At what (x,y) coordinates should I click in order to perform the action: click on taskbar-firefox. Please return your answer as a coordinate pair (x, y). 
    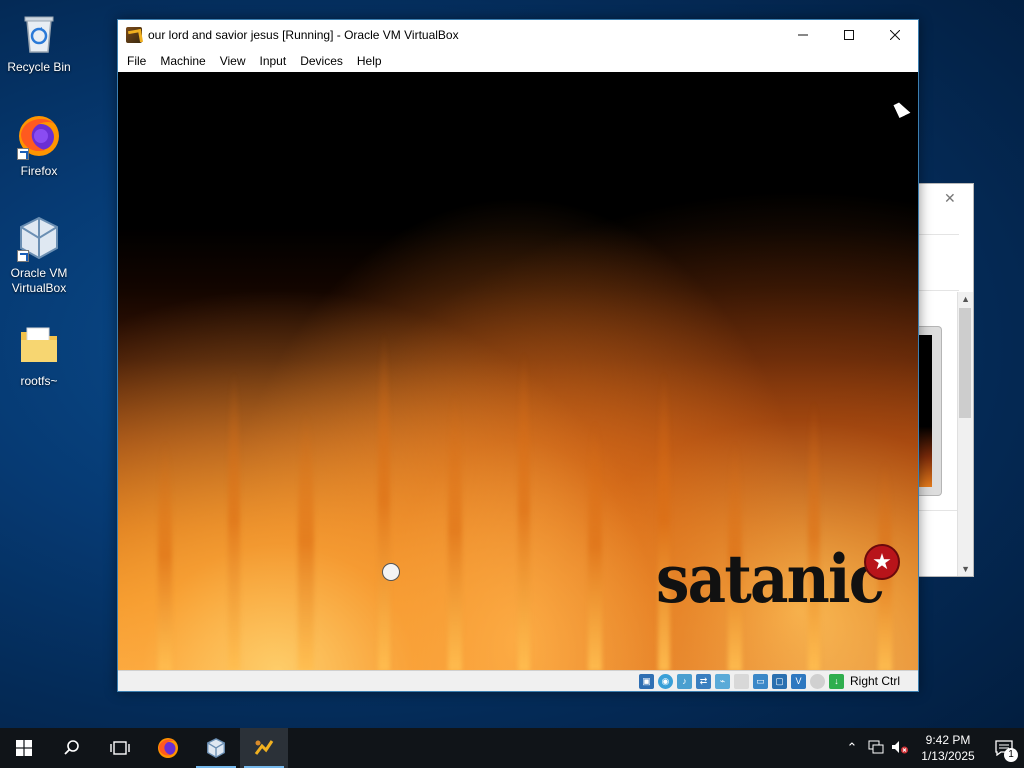
    Looking at the image, I should click on (168, 748).